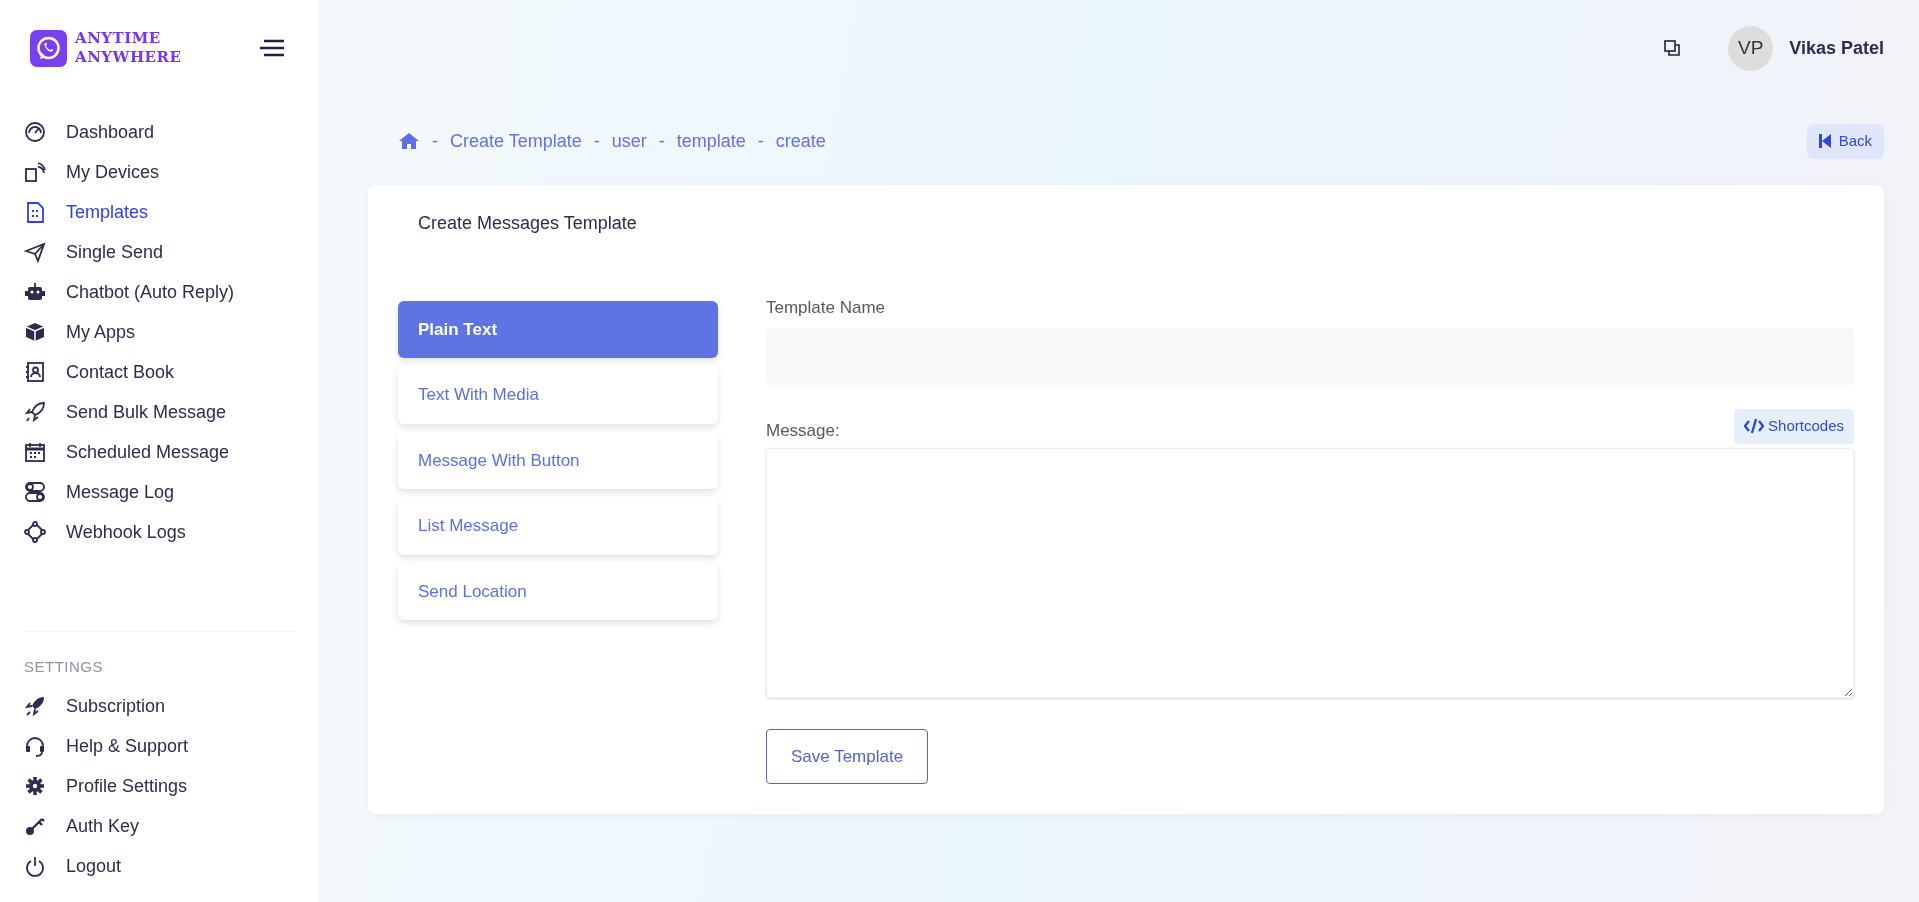 This screenshot has width=1919, height=902. What do you see at coordinates (826, 307) in the screenshot?
I see `field-label: Template Name` at bounding box center [826, 307].